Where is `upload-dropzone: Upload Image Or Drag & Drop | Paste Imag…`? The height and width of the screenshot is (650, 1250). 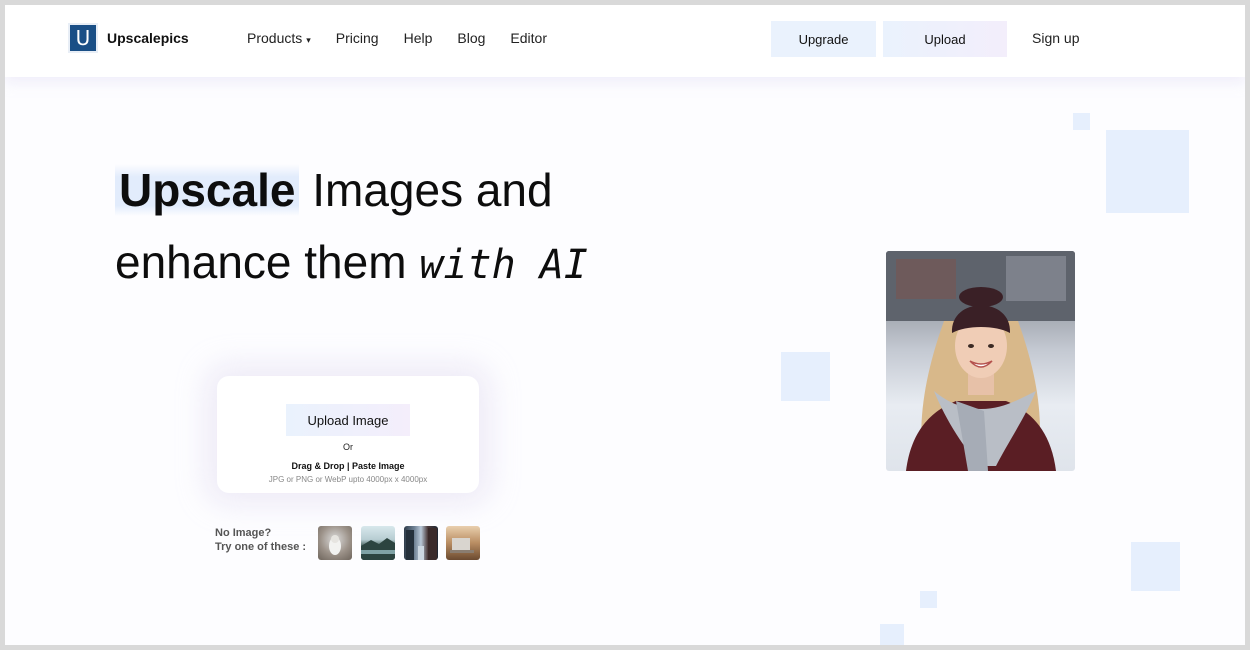 upload-dropzone: Upload Image Or Drag & Drop | Paste Imag… is located at coordinates (348, 434).